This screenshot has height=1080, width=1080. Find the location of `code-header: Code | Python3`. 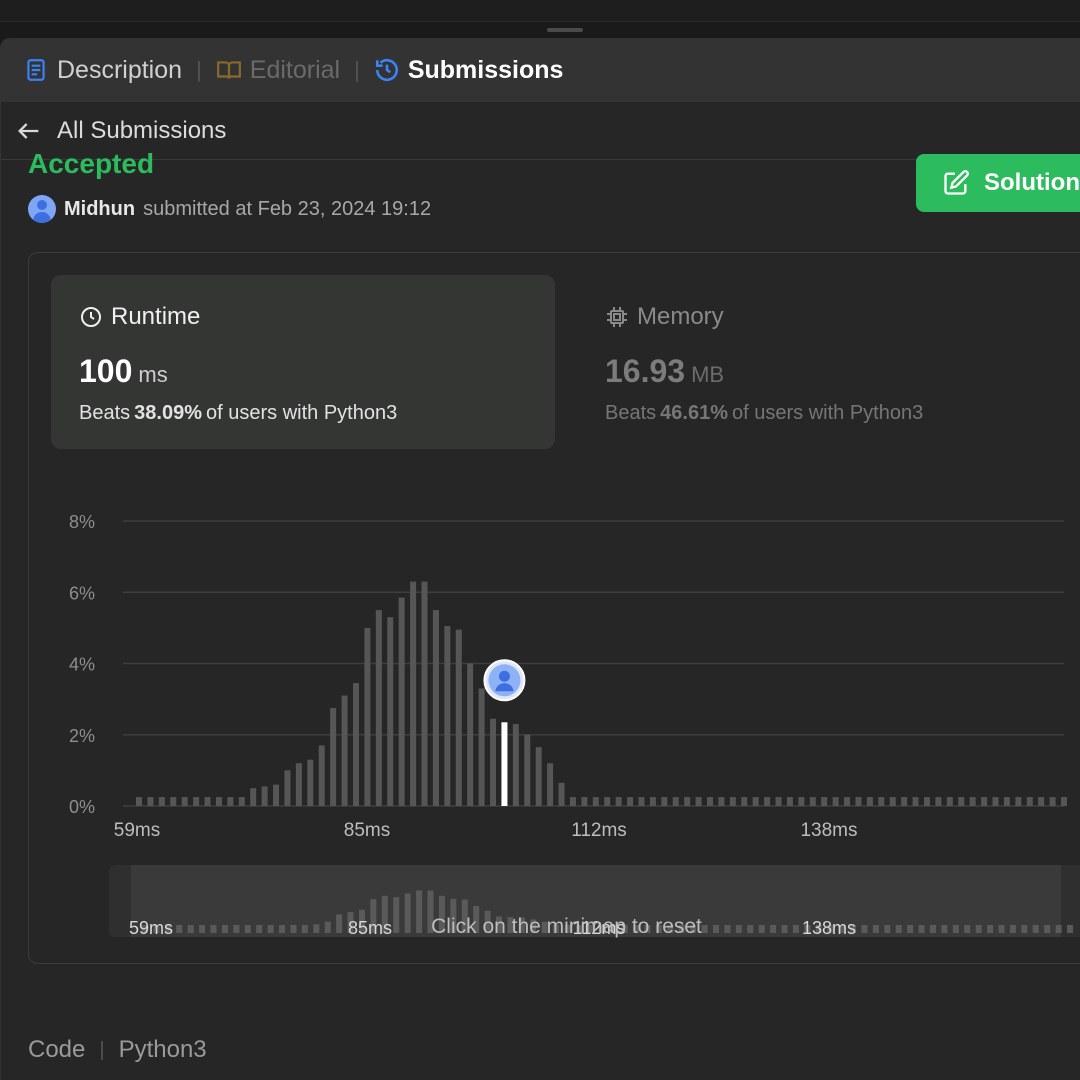

code-header: Code | Python3 is located at coordinates (117, 1050).